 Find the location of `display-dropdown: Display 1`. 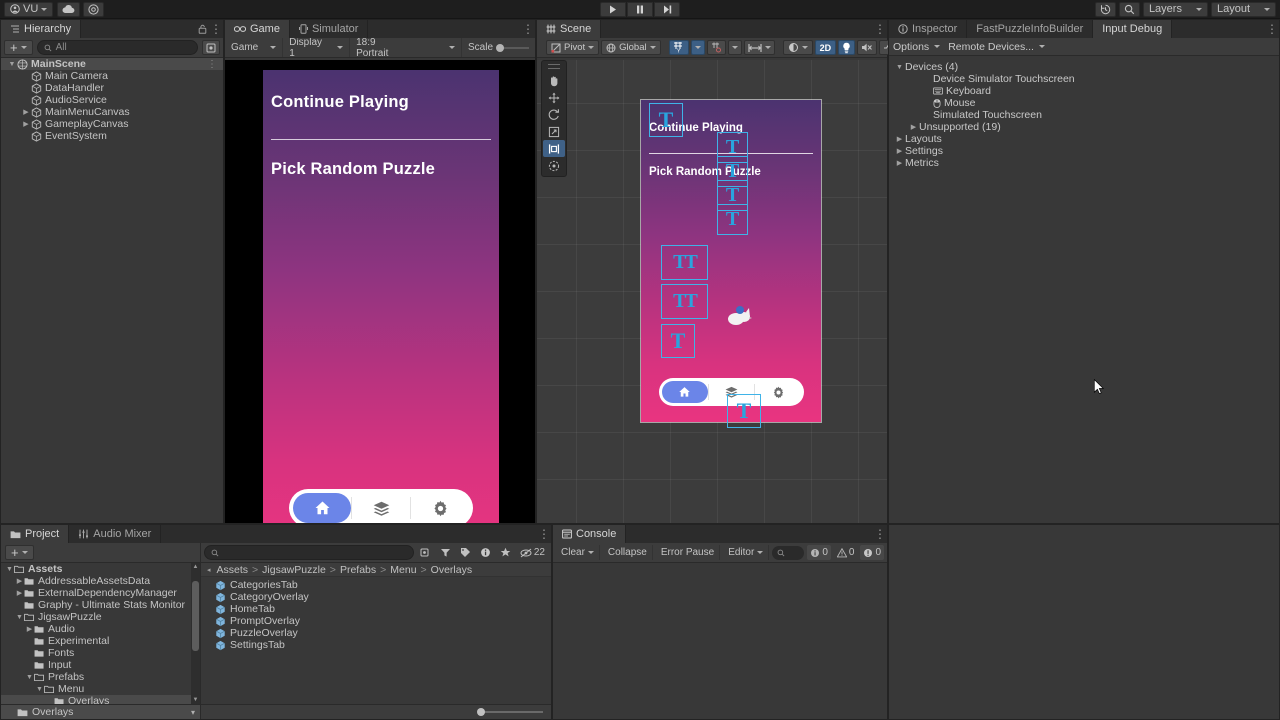

display-dropdown: Display 1 is located at coordinates (317, 48).